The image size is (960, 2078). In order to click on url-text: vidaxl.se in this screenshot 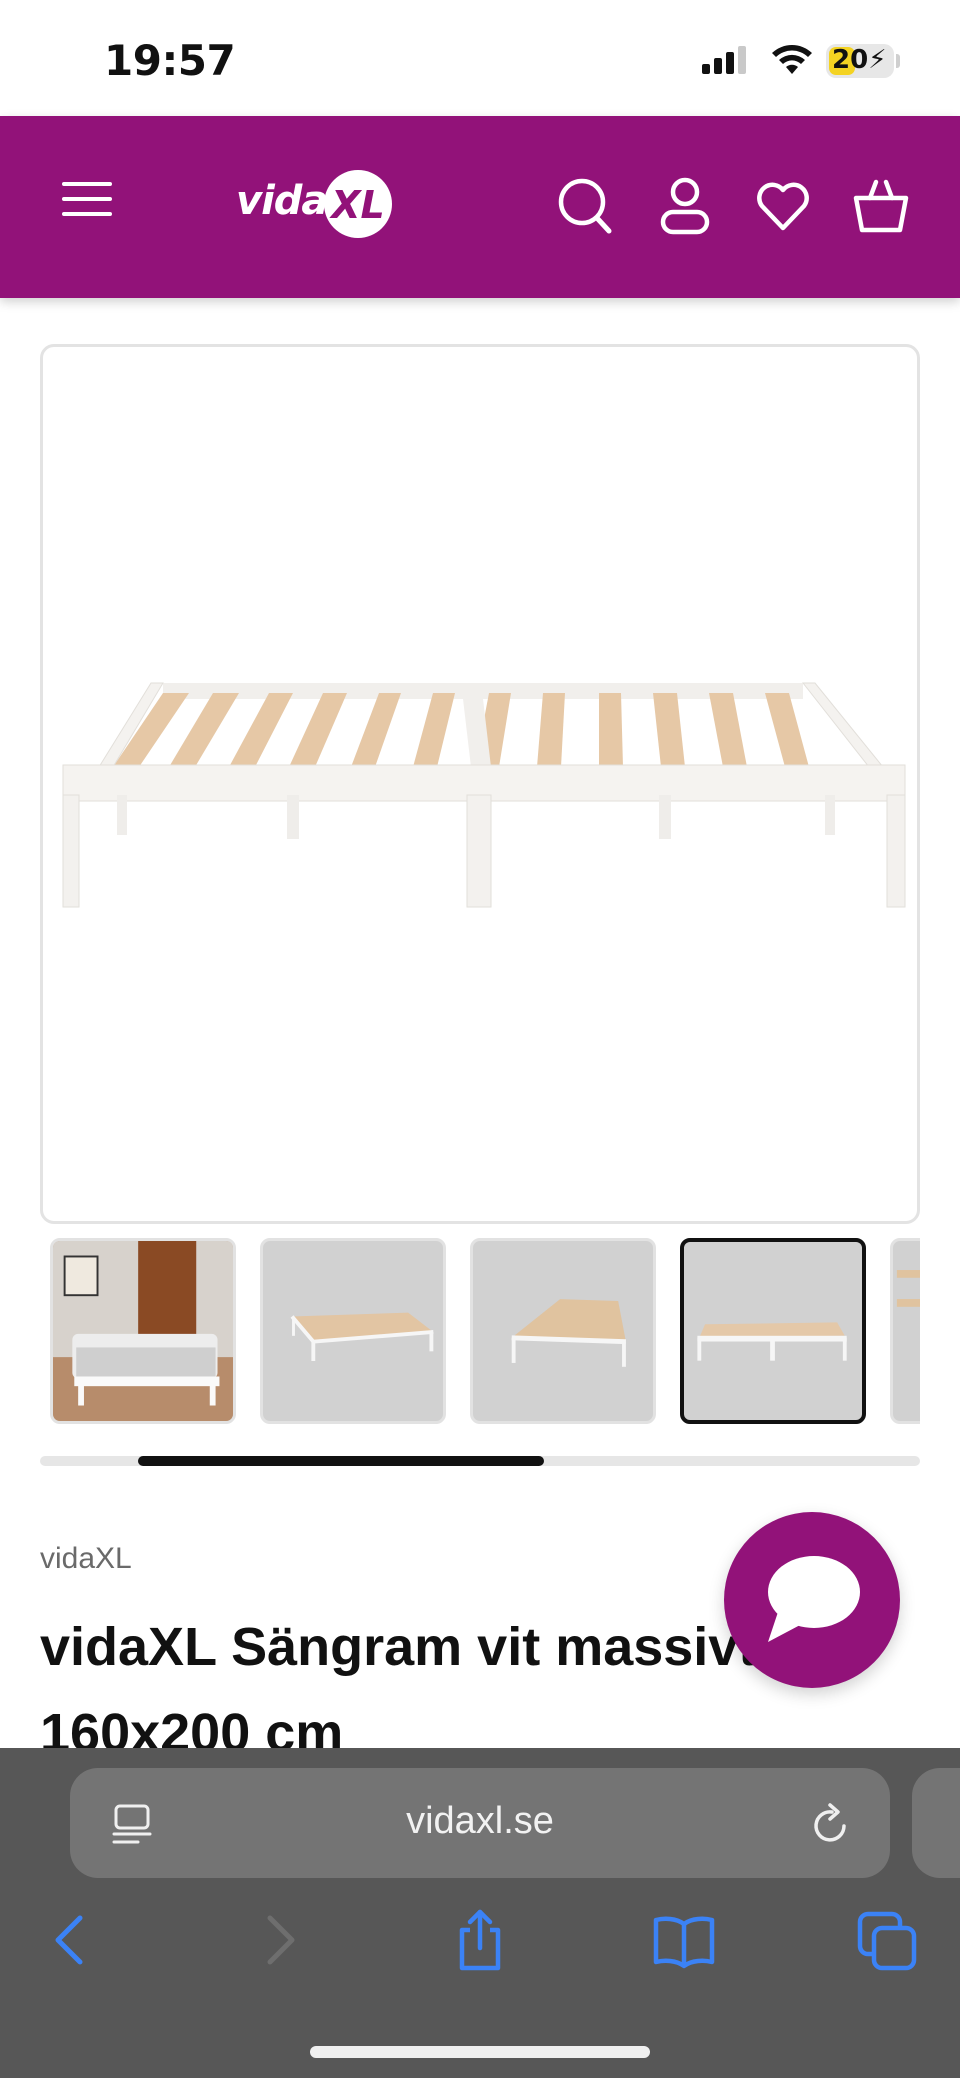, I will do `click(480, 1821)`.